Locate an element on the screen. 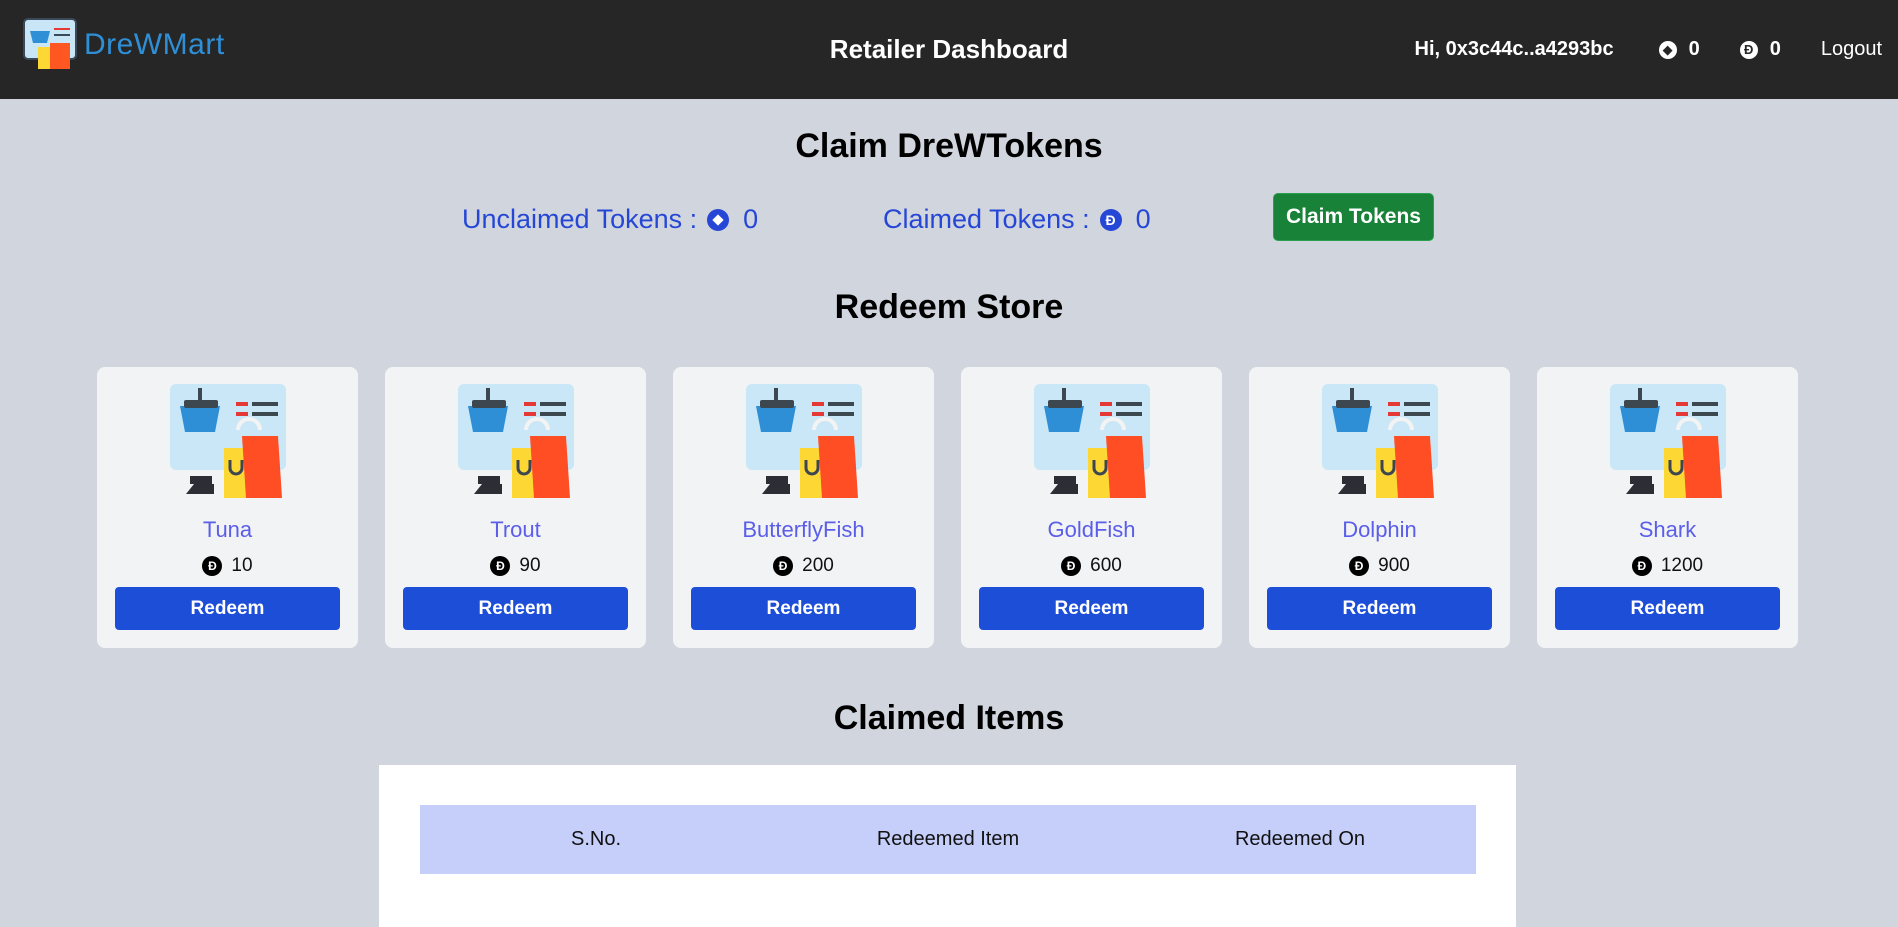 Image resolution: width=1898 pixels, height=927 pixels. store-item-card: Shark Đ 1200 Redeem is located at coordinates (1667, 507).